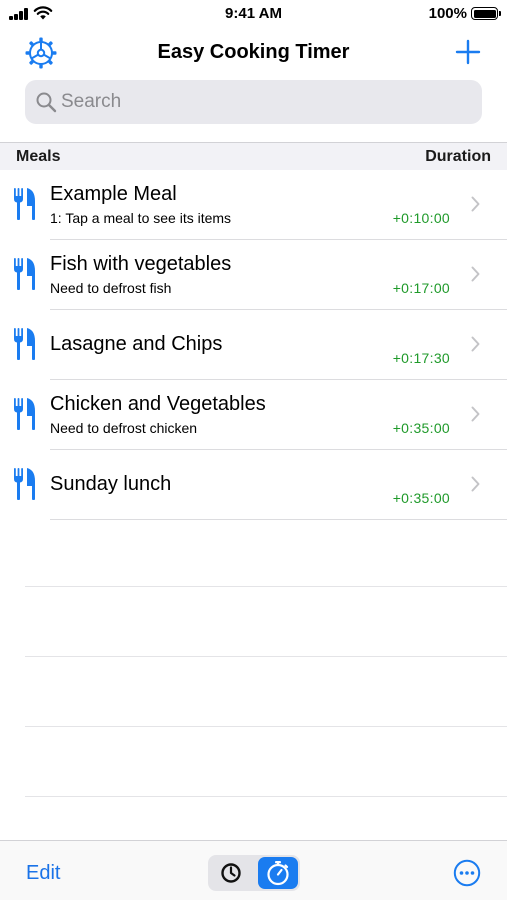 The height and width of the screenshot is (900, 507). Describe the element at coordinates (253, 156) in the screenshot. I see `section-header: Meals Duration` at that location.